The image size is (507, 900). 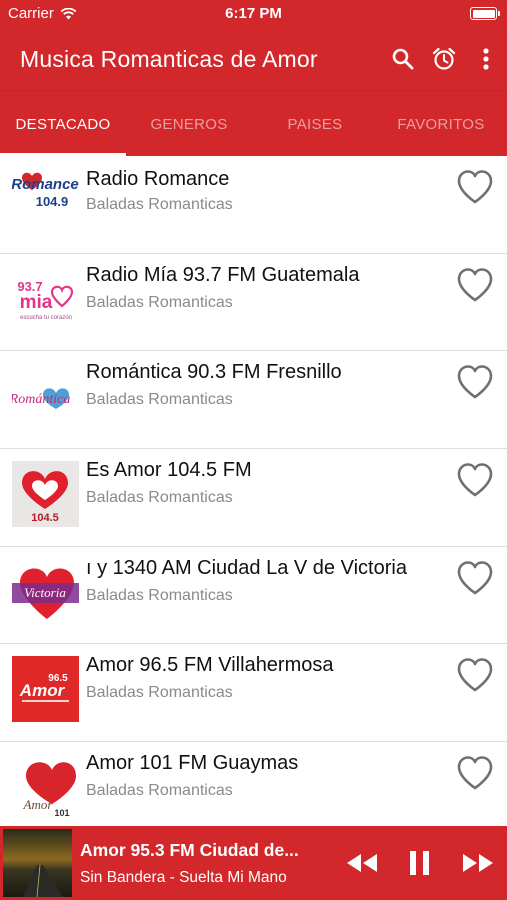 I want to click on logo-text: 104.5, so click(x=45, y=518).